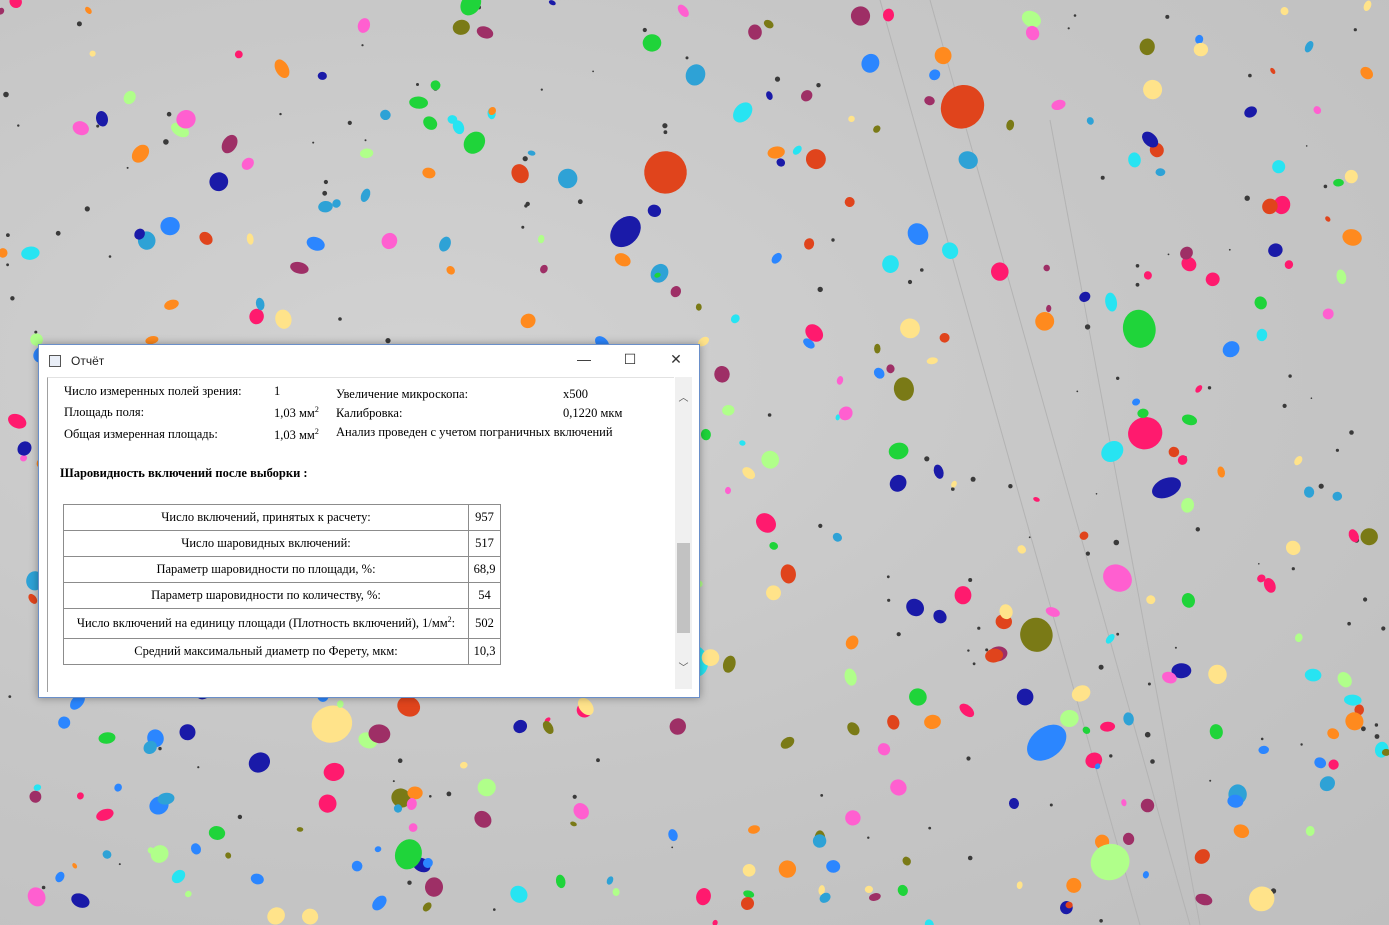 Image resolution: width=1389 pixels, height=925 pixels. What do you see at coordinates (484, 595) in the screenshot?
I see `result-value: 54` at bounding box center [484, 595].